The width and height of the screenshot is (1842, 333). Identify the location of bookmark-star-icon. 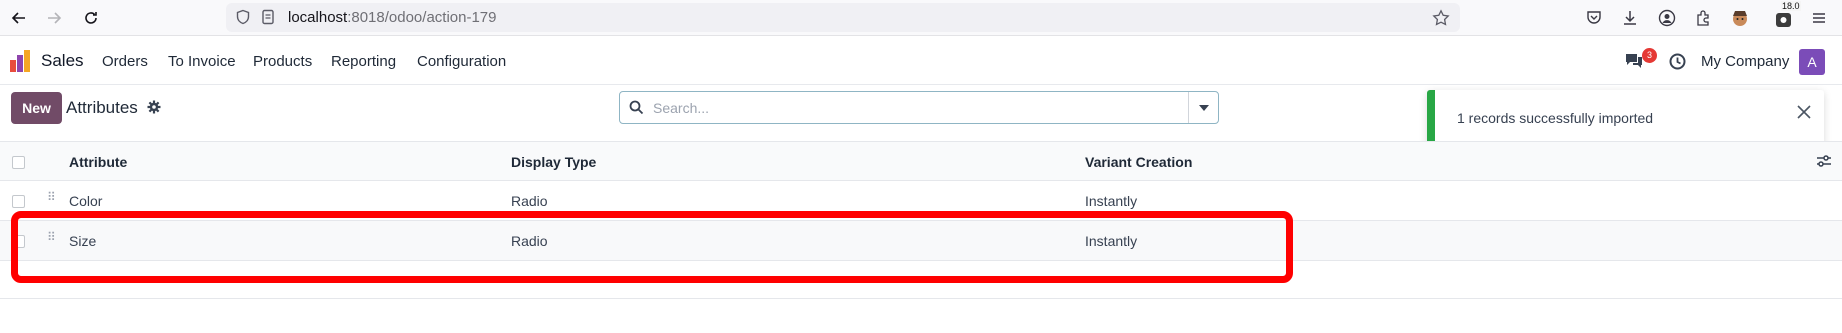
(1441, 19).